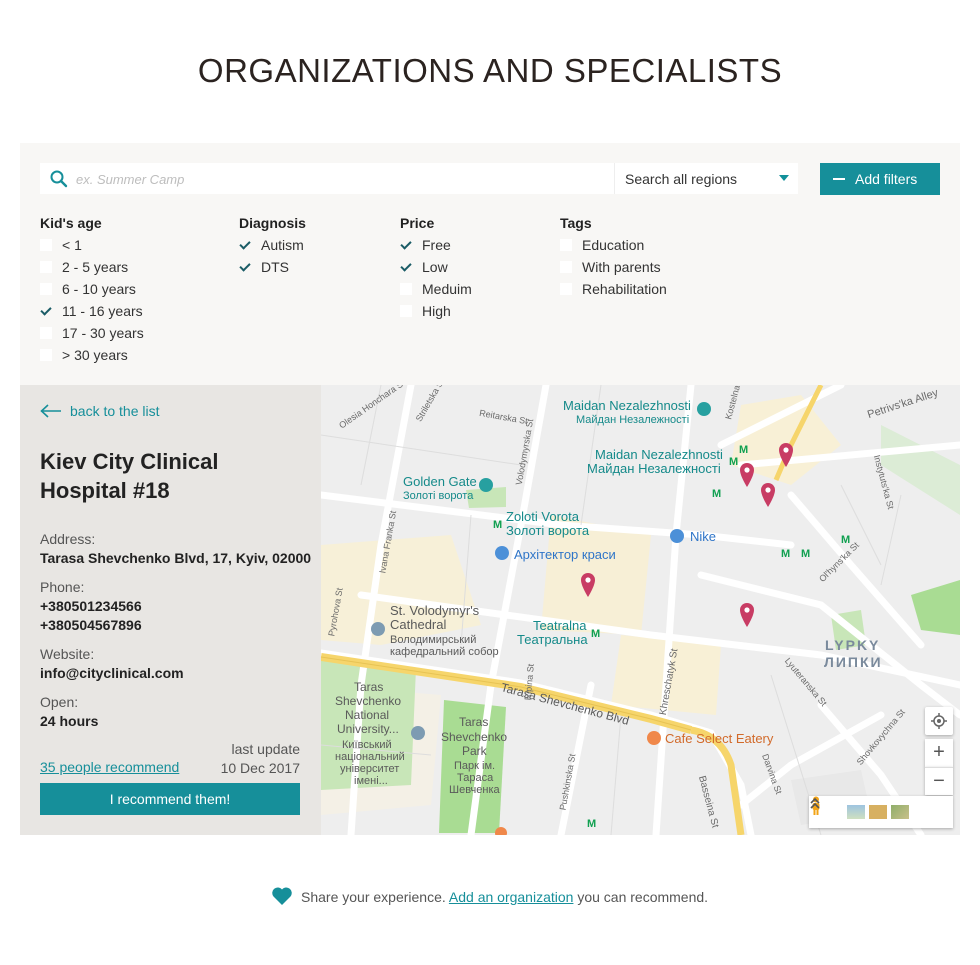 Image resolution: width=980 pixels, height=965 pixels. I want to click on map-label: ЛИПКИ, so click(853, 662).